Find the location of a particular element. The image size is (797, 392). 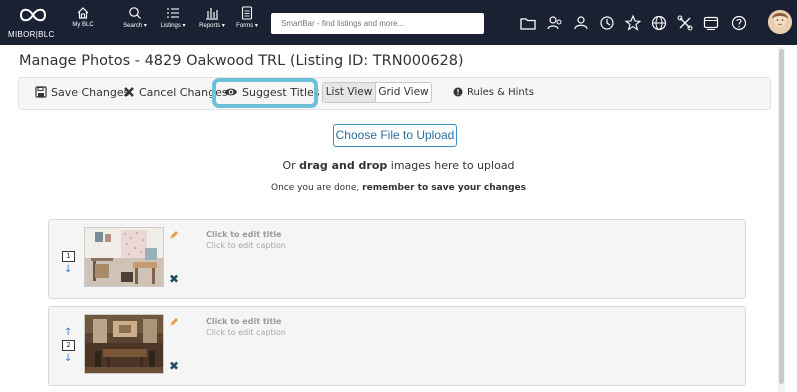

star-icon is located at coordinates (633, 23).